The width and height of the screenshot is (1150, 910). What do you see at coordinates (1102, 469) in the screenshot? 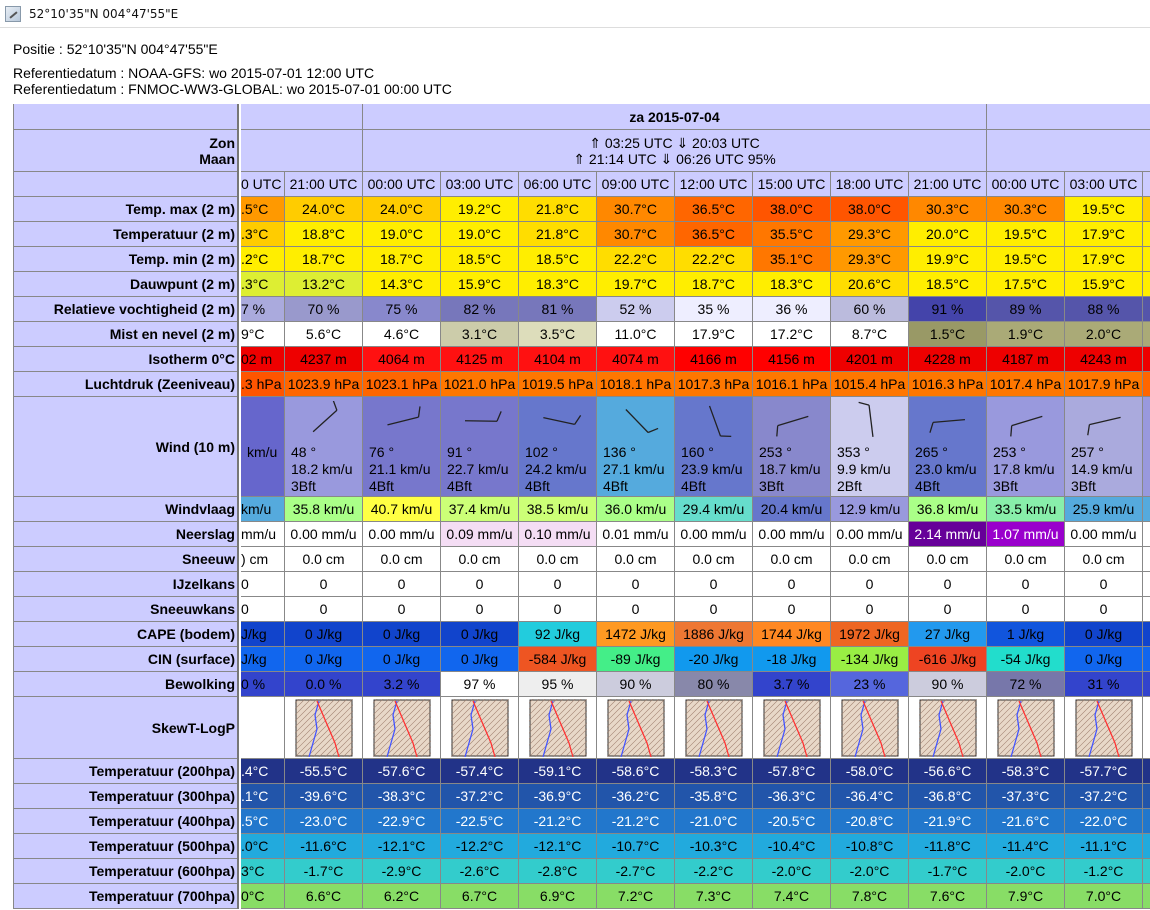
I see `wind-speed: 14.9 km/u` at bounding box center [1102, 469].